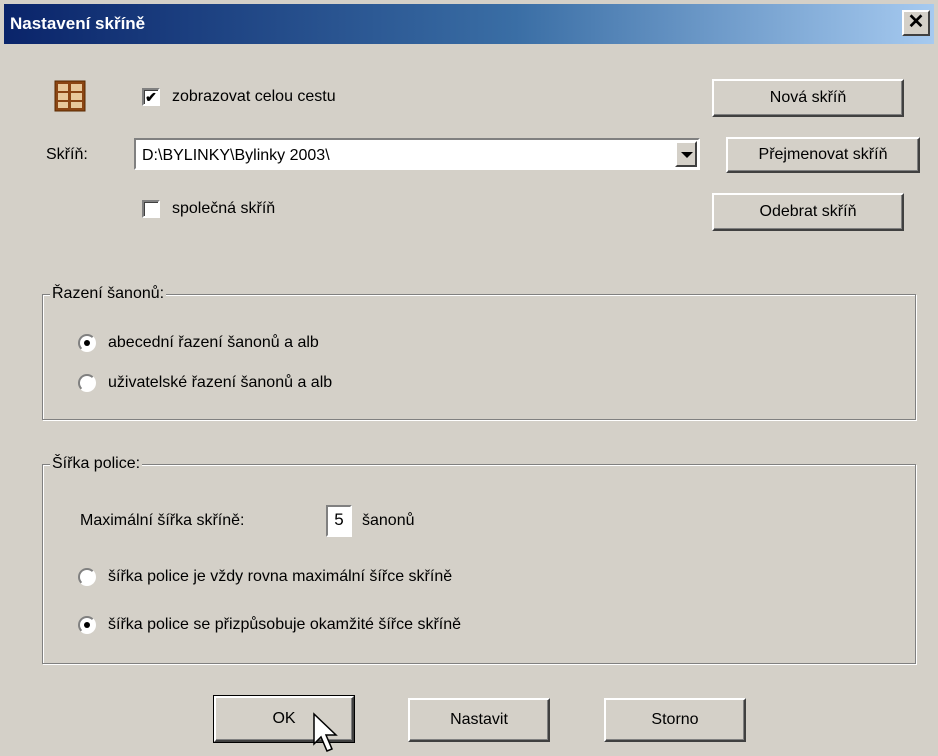 The width and height of the screenshot is (938, 756). I want to click on sort-user-radio, so click(87, 383).